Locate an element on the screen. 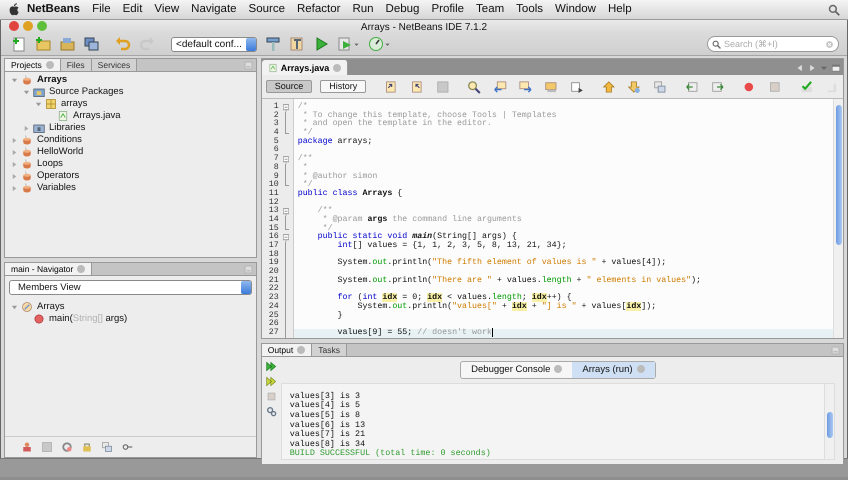 This screenshot has width=848, height=480. tree-item: Loops is located at coordinates (50, 164).